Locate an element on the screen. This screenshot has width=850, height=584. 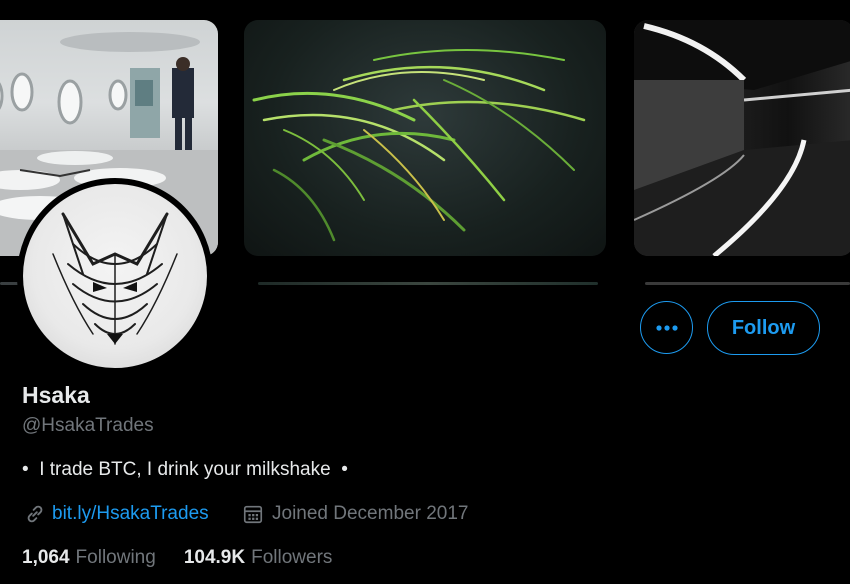
followers-count: 104.9K is located at coordinates (214, 557).